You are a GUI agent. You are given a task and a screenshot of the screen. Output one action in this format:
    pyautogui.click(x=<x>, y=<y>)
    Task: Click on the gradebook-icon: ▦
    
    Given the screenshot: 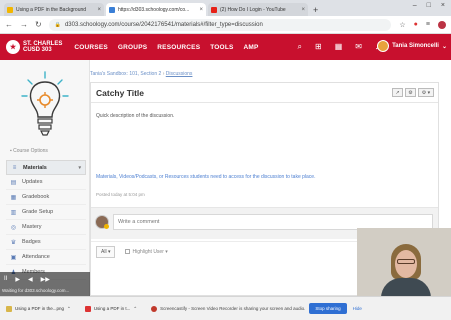 What is the action you would take?
    pyautogui.click(x=13, y=197)
    